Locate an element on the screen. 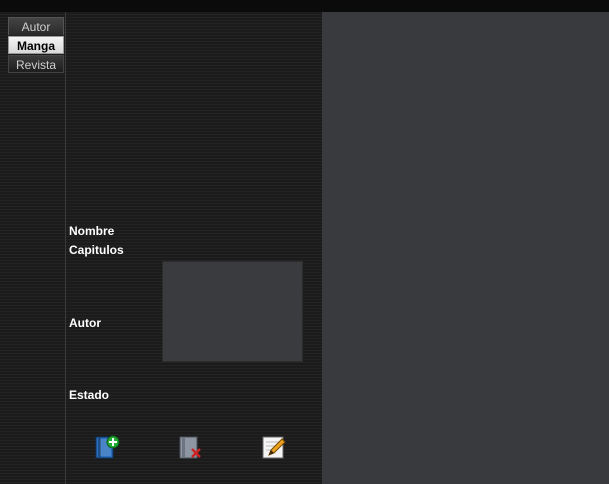 Image resolution: width=609 pixels, height=484 pixels. capitulos-label: Capitulos is located at coordinates (96, 250).